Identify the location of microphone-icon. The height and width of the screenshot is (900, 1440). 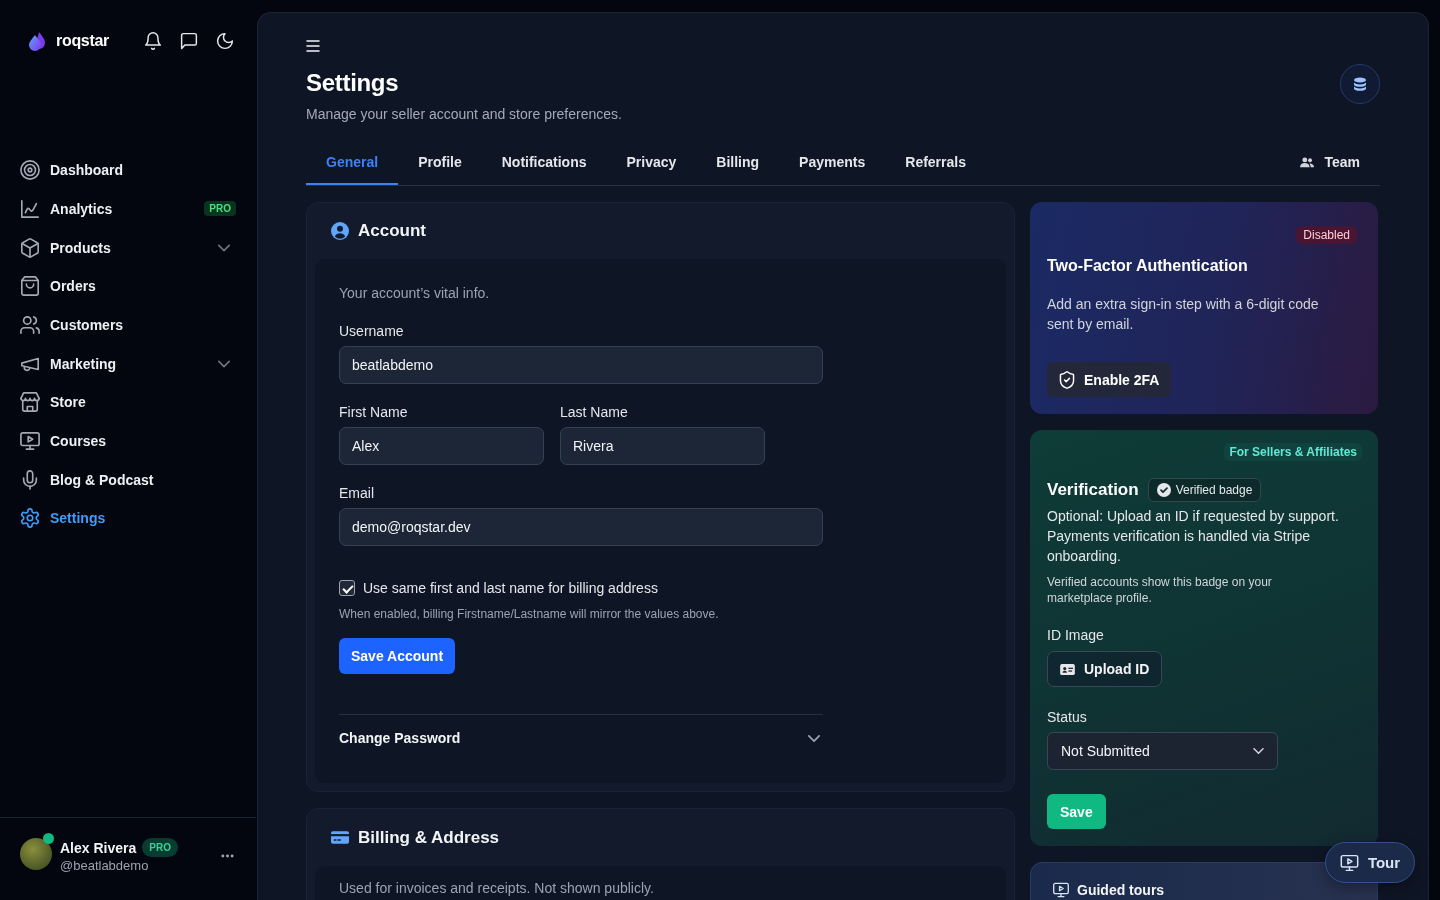
(30, 479).